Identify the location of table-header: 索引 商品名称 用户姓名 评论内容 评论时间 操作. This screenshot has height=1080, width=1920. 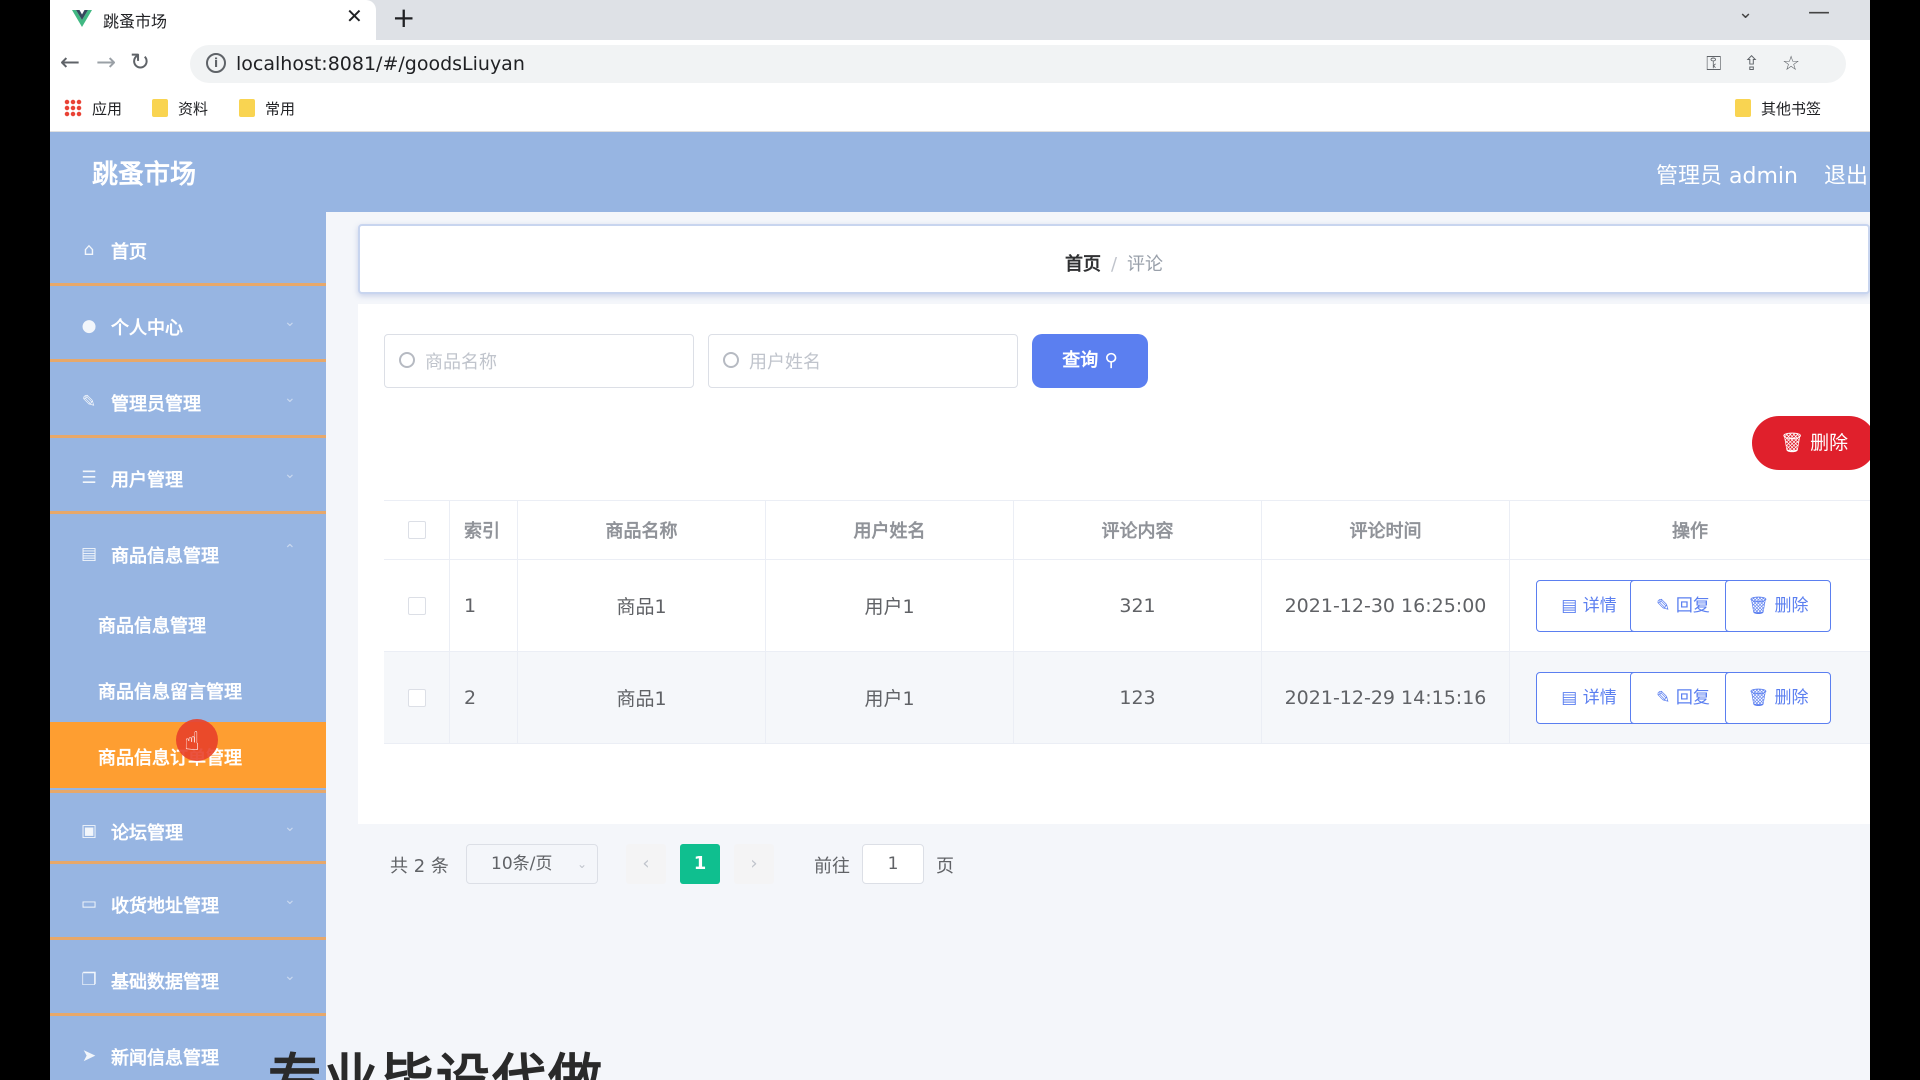
(1127, 530).